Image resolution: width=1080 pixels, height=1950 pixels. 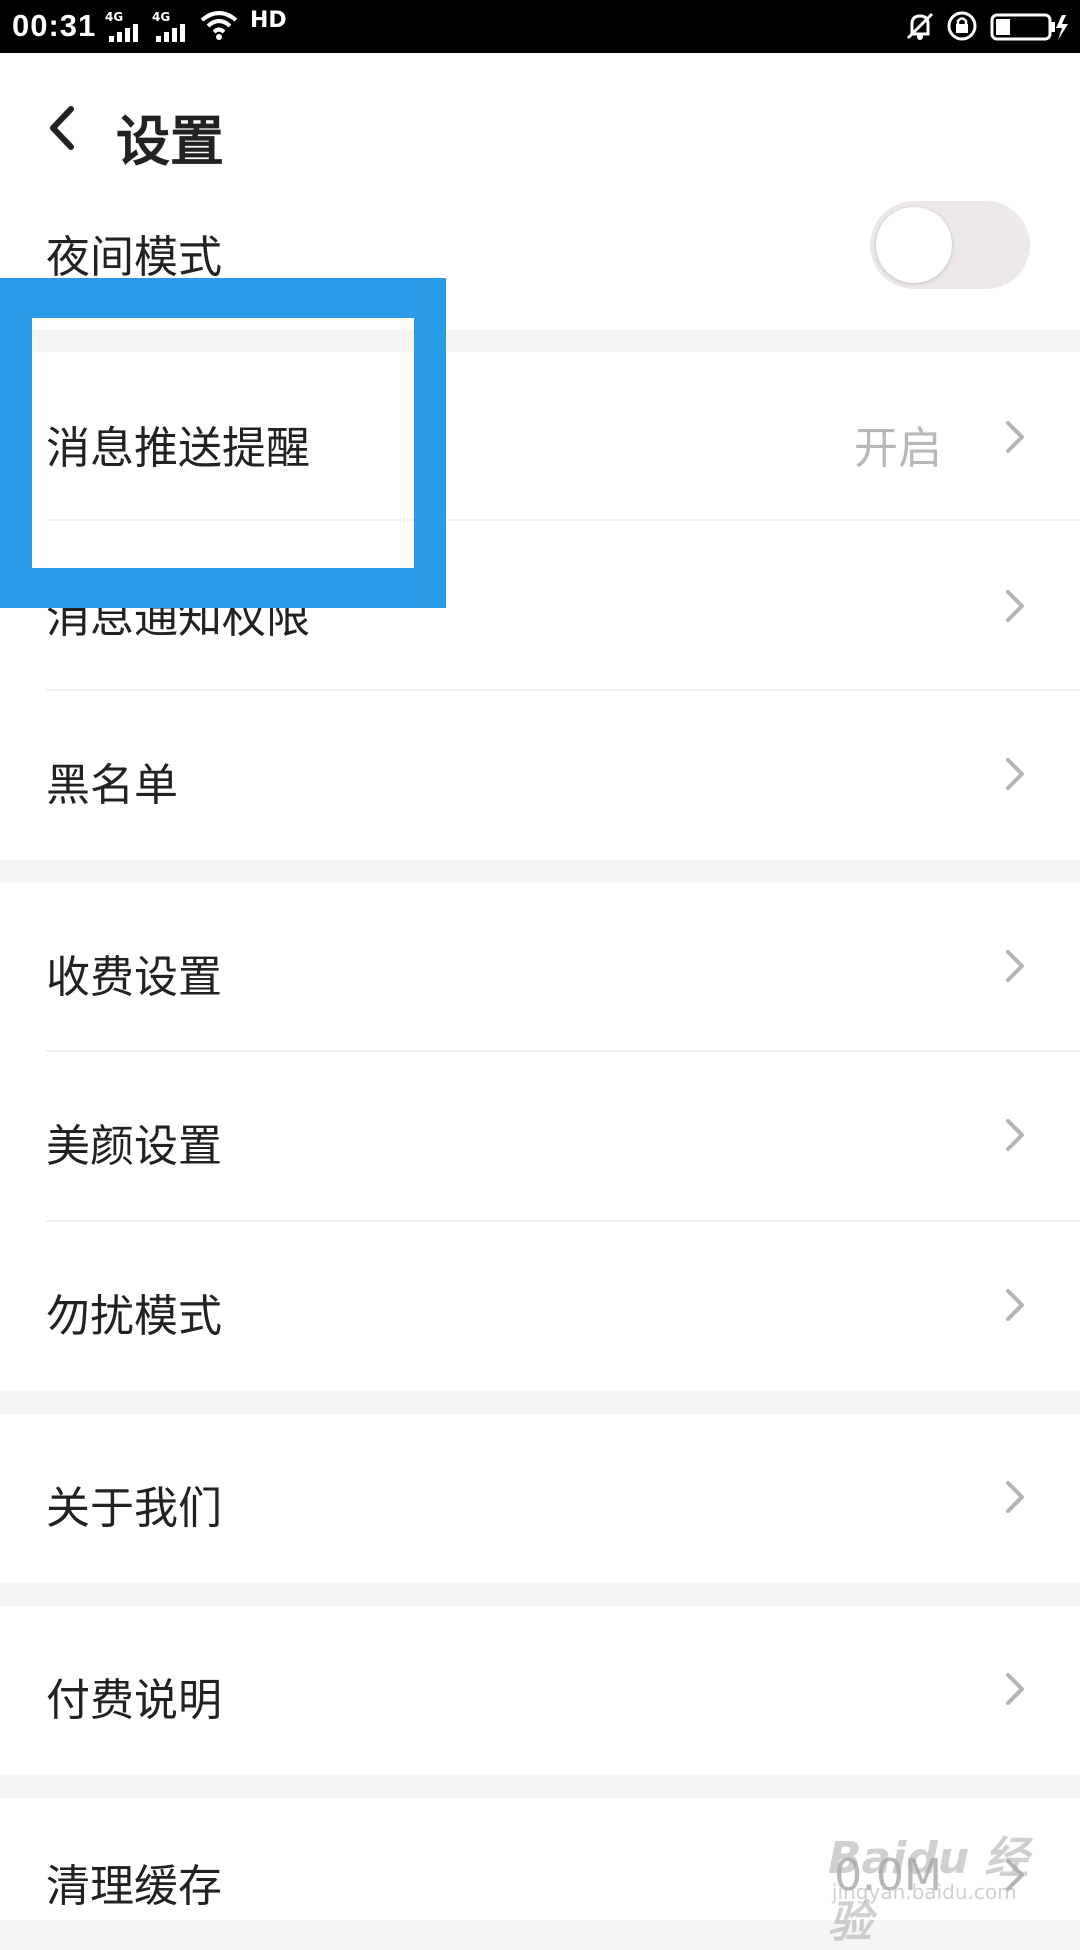 What do you see at coordinates (134, 1886) in the screenshot?
I see `clear-cache-label: 清理缓存` at bounding box center [134, 1886].